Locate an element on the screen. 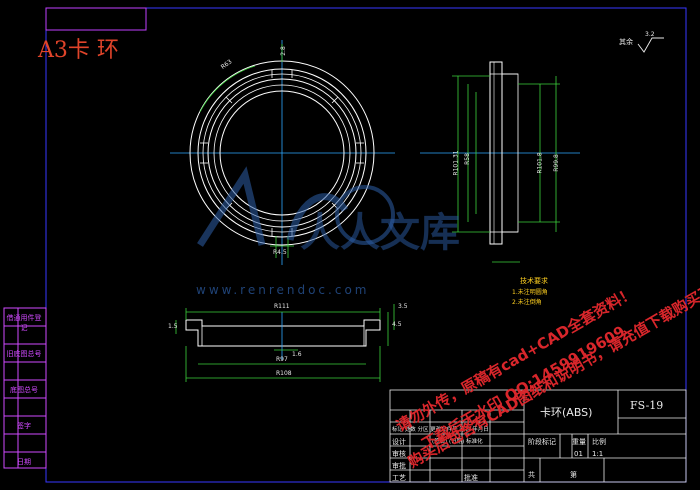 This screenshot has height=490, width=700. code-box is located at coordinates (96, 19).